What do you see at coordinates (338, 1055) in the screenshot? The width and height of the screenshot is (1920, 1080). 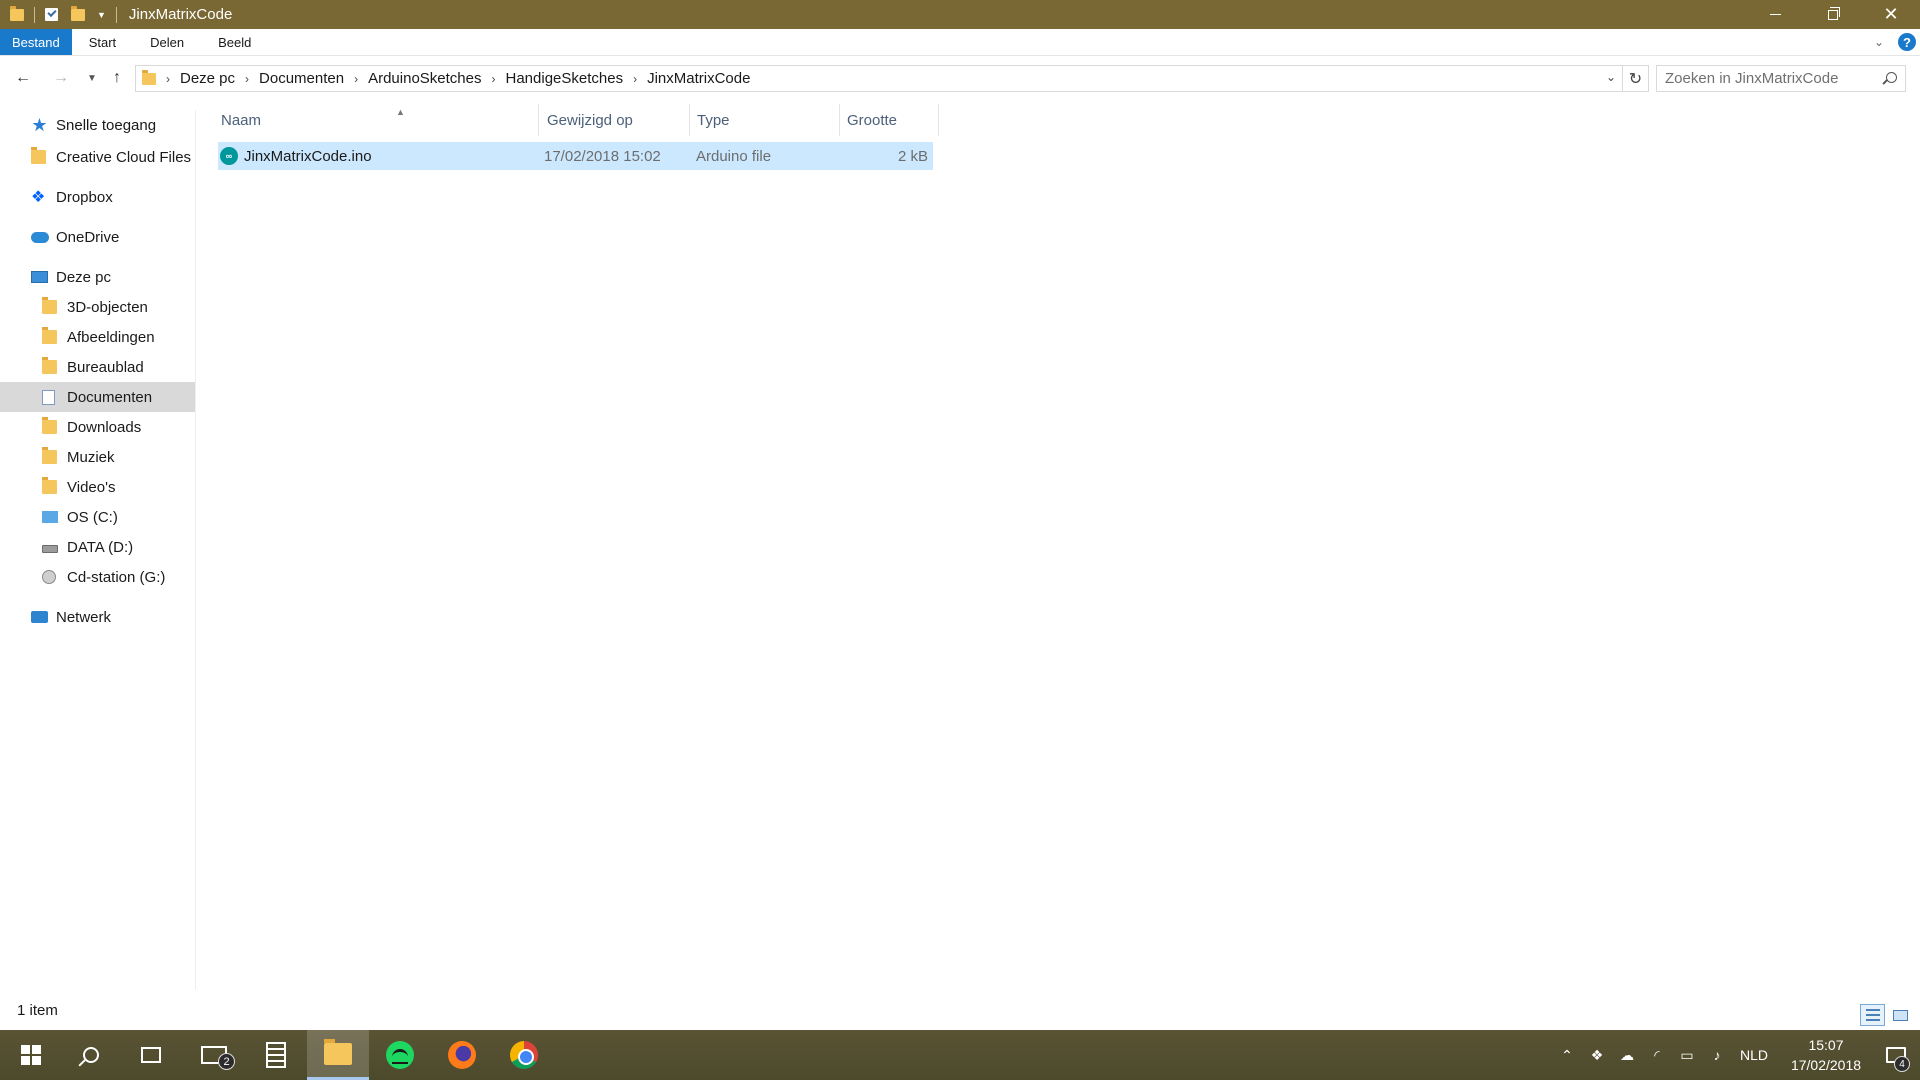 I see `taskbar-file-explorer` at bounding box center [338, 1055].